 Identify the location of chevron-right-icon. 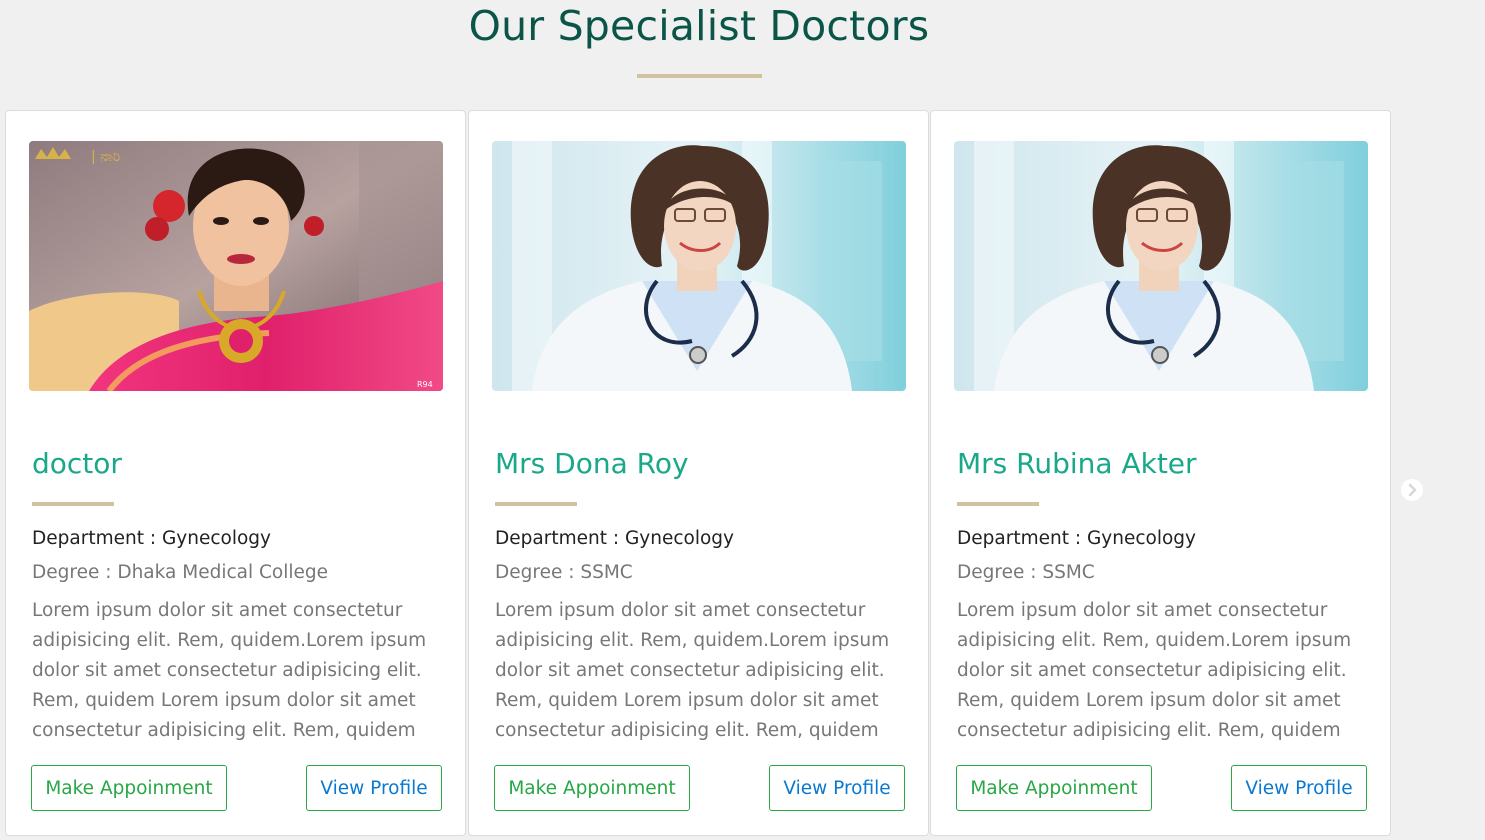
(1412, 490).